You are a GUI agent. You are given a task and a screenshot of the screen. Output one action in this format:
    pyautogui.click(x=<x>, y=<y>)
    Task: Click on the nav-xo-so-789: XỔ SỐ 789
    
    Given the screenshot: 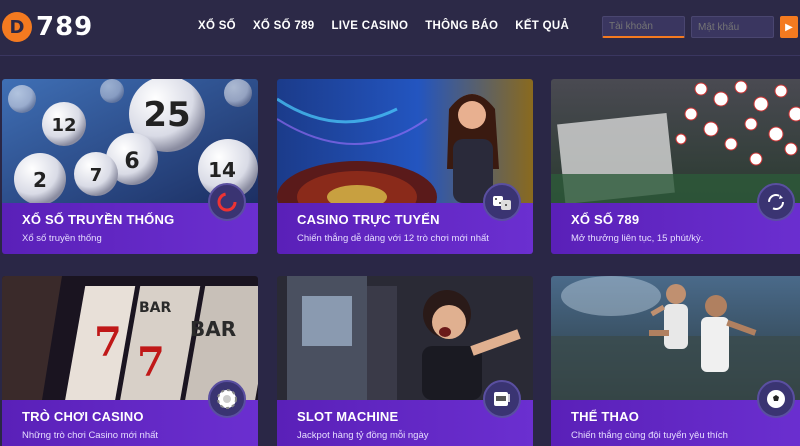 What is the action you would take?
    pyautogui.click(x=284, y=26)
    